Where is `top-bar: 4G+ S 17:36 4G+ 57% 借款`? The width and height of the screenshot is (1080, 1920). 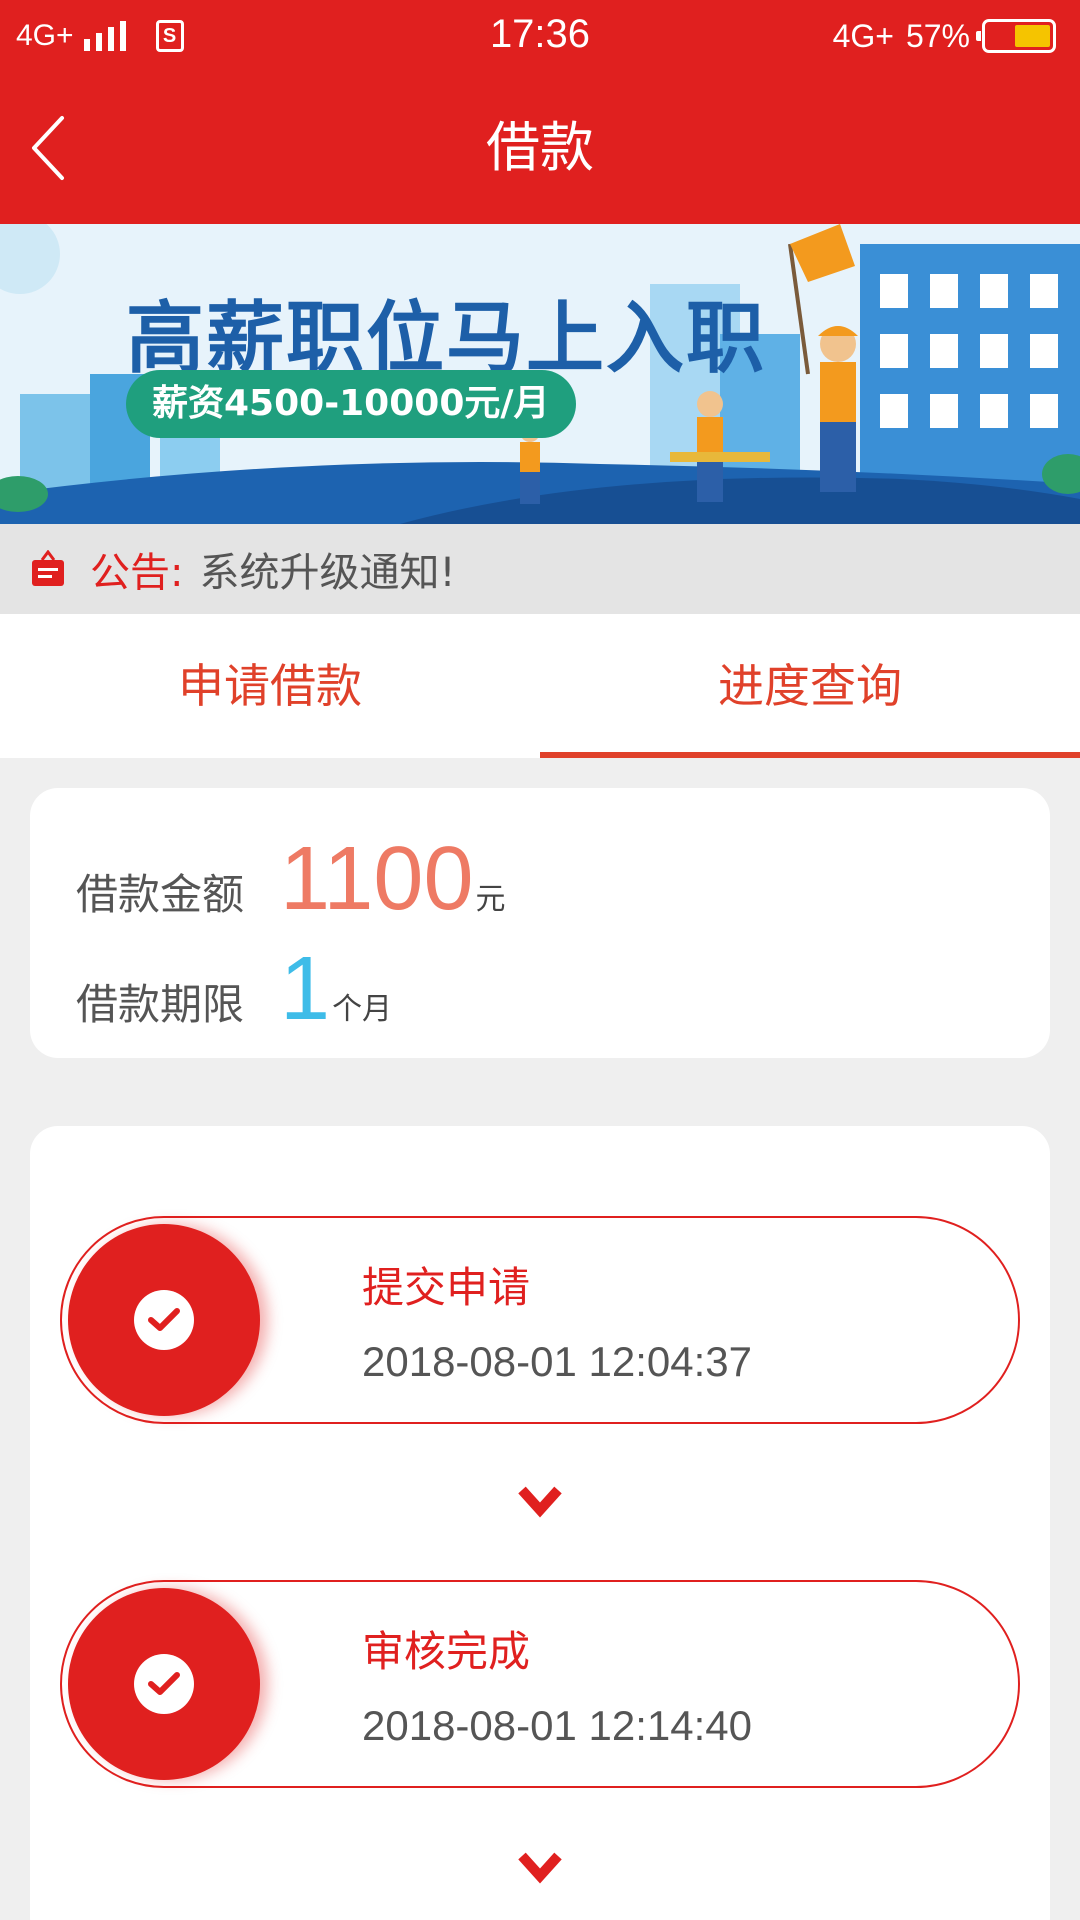 top-bar: 4G+ S 17:36 4G+ 57% 借款 is located at coordinates (540, 112).